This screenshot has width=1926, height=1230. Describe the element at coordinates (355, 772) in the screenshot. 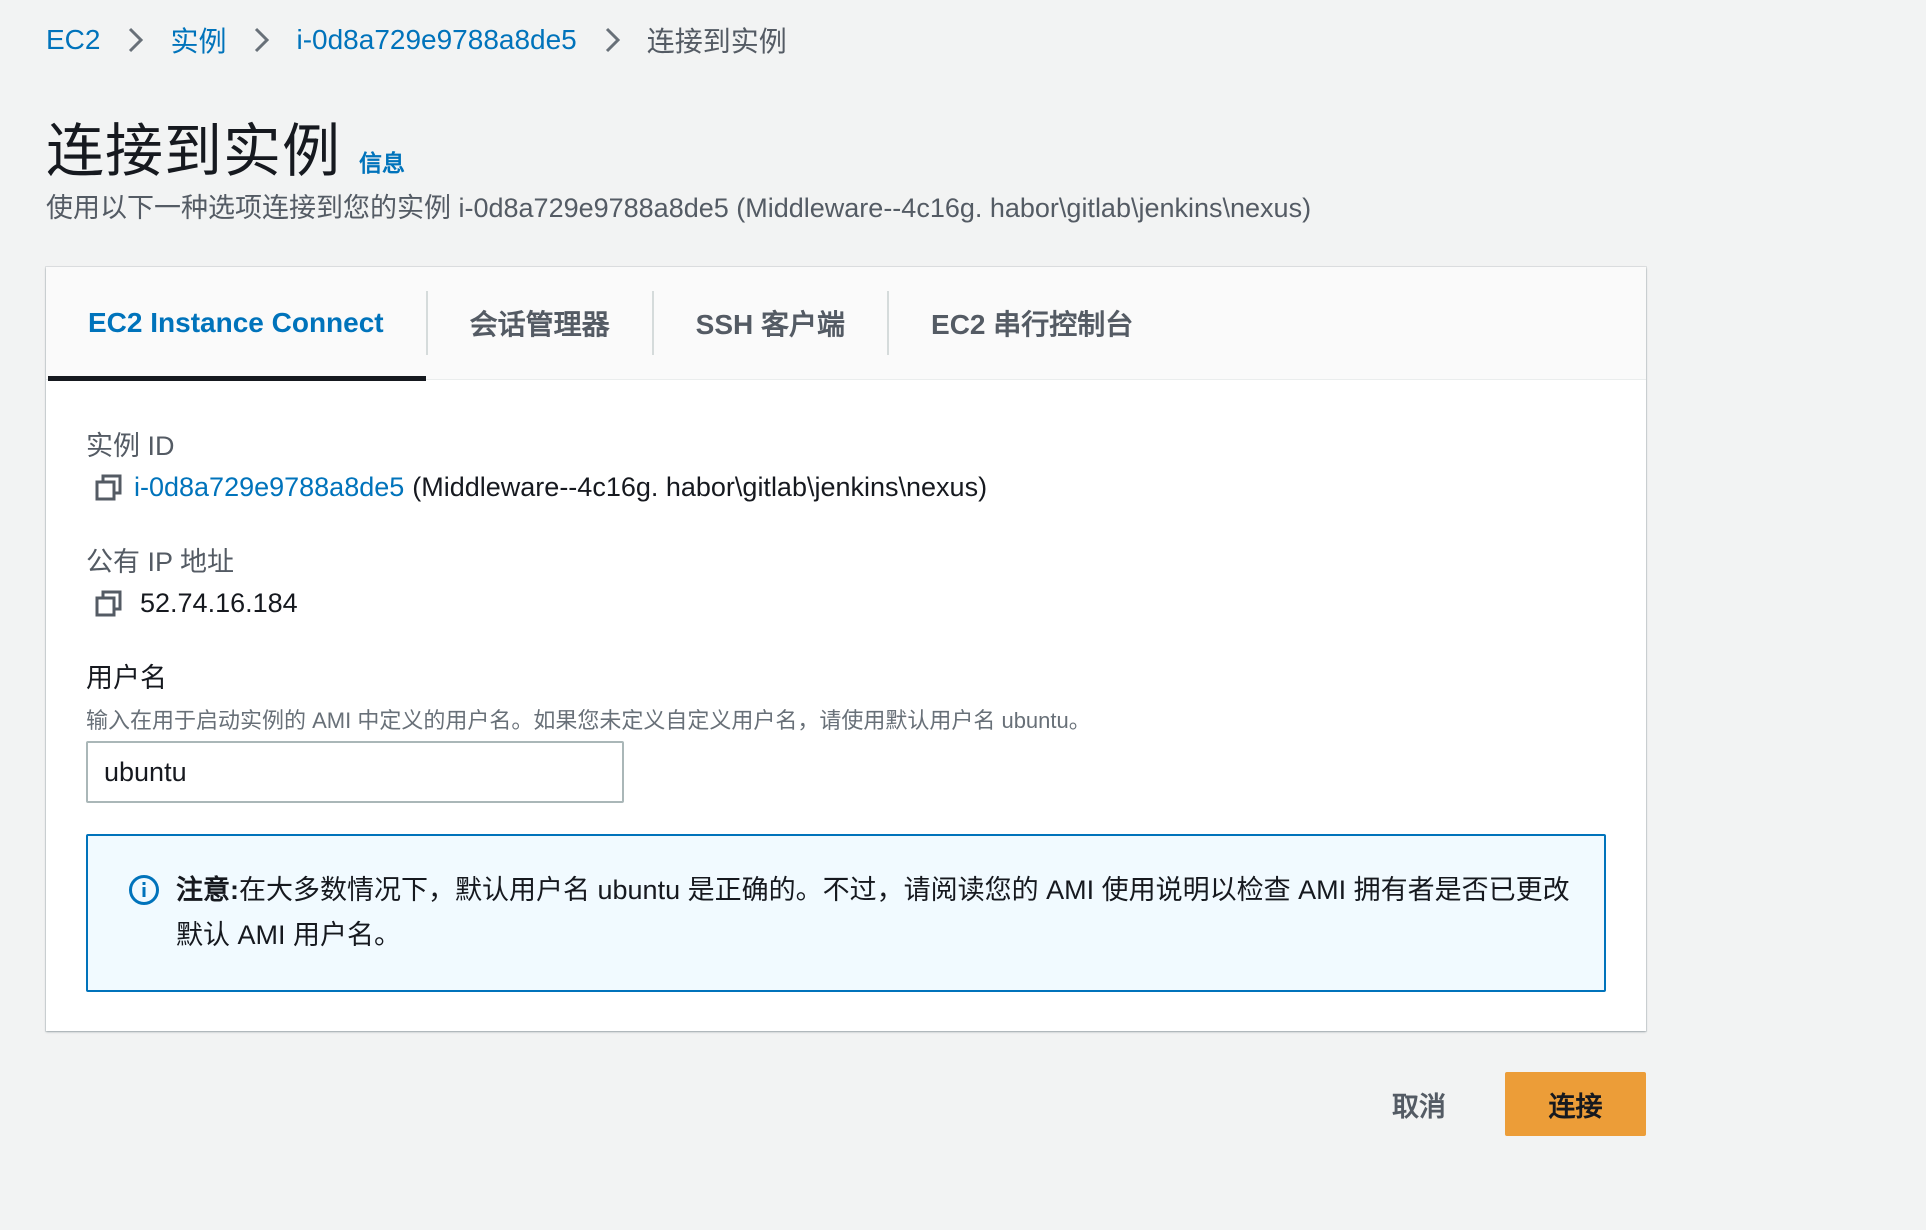

I see `username-input` at that location.